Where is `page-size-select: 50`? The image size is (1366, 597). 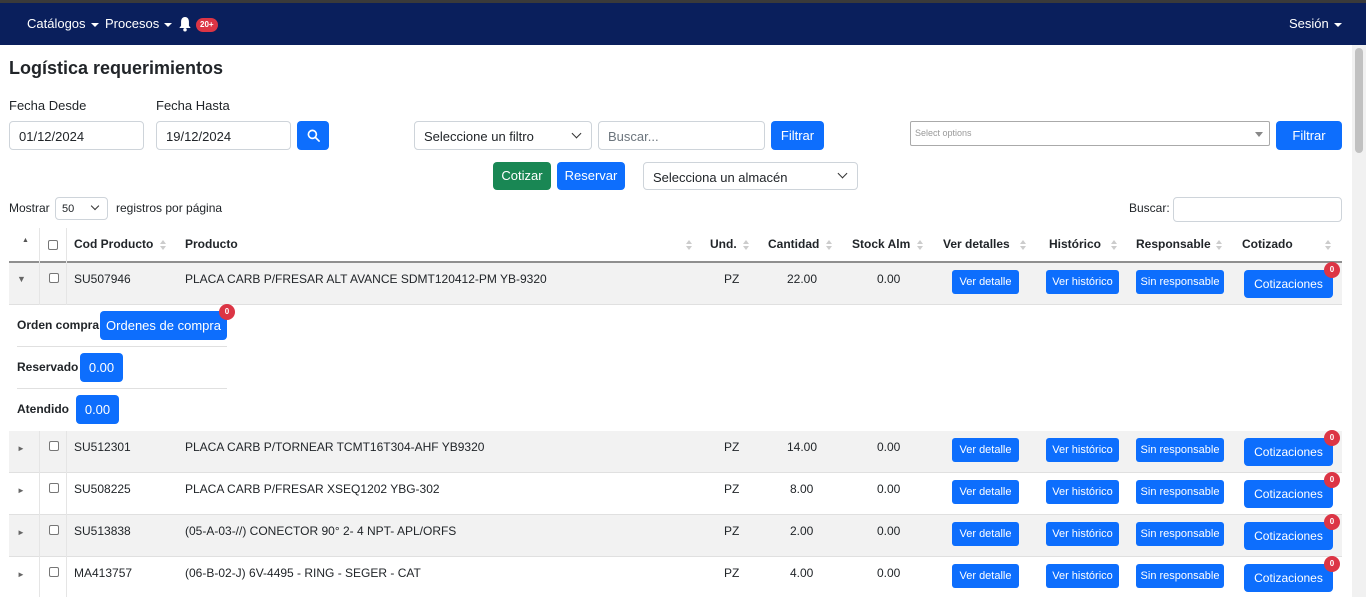
page-size-select: 50 is located at coordinates (81, 208).